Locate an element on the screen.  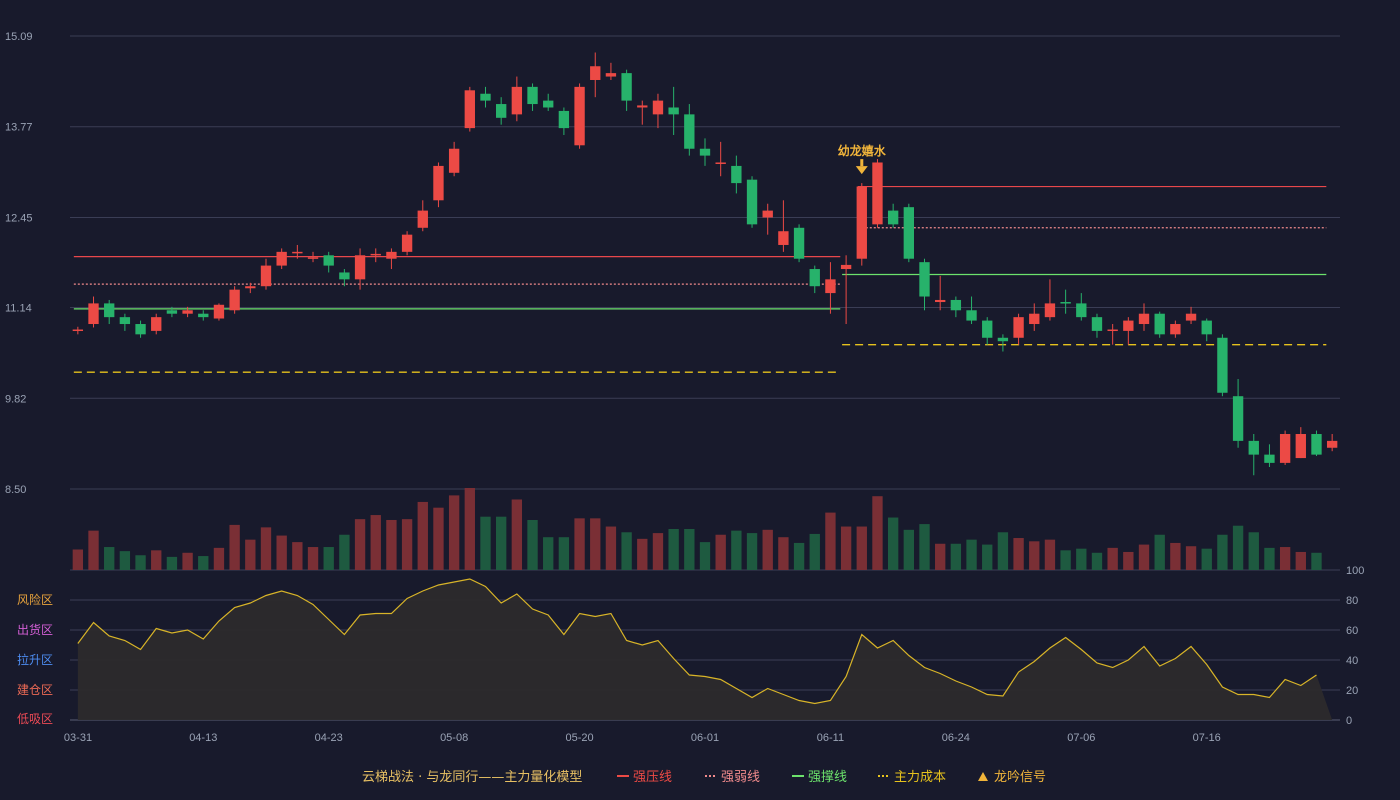
osc-tick-label: 40 is located at coordinates (1352, 661).